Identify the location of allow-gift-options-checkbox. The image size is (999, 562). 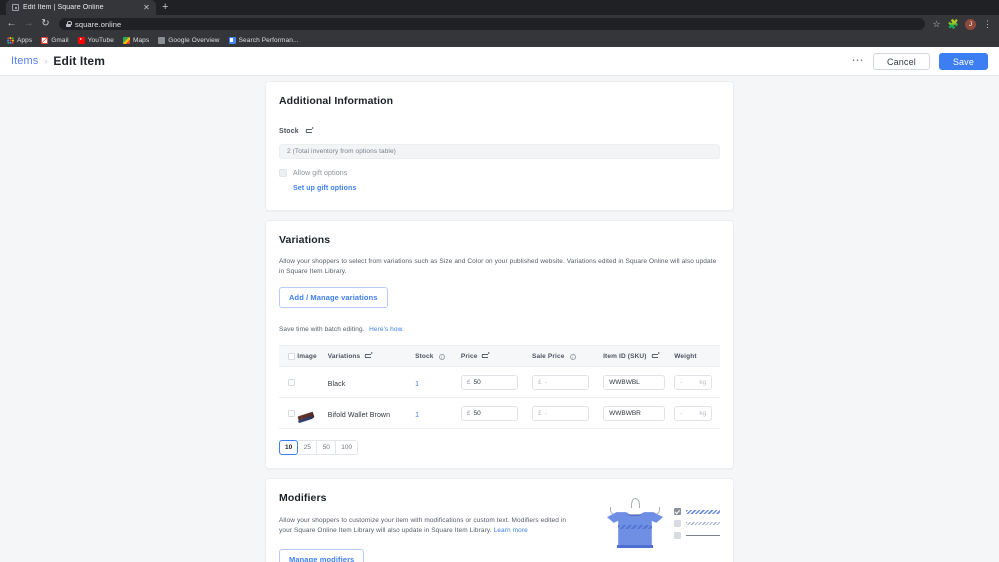
(283, 173).